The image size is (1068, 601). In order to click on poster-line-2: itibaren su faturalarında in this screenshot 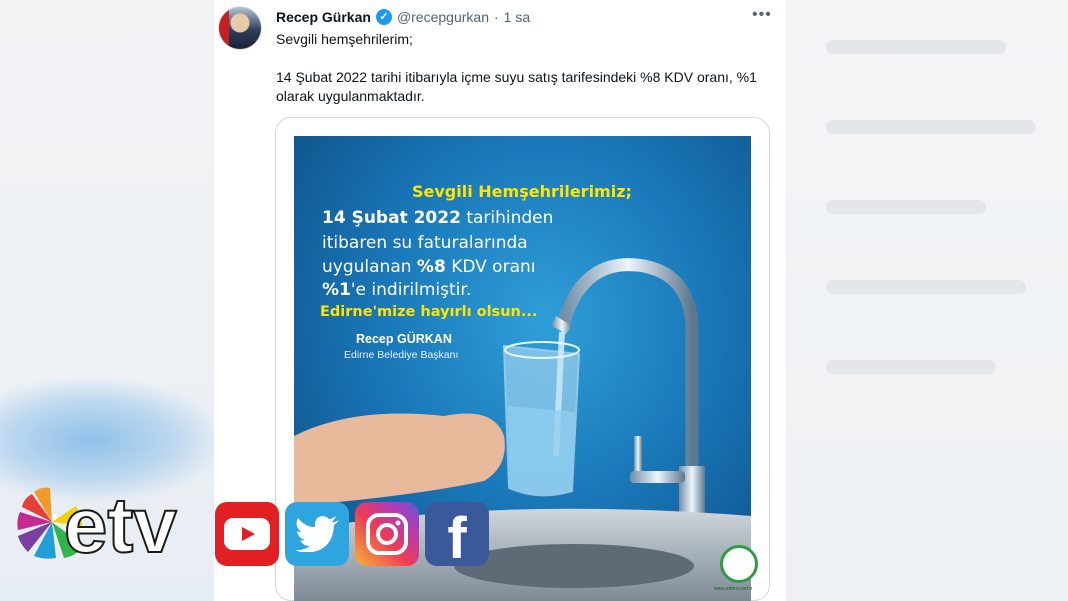, I will do `click(425, 243)`.